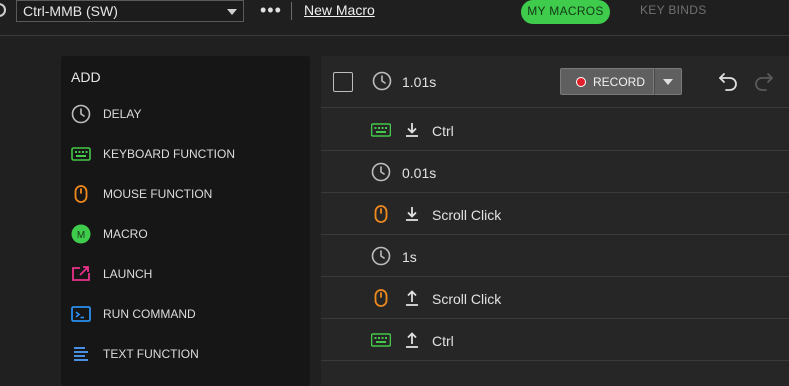  Describe the element at coordinates (128, 274) in the screenshot. I see `add-item-label: LAUNCH` at that location.